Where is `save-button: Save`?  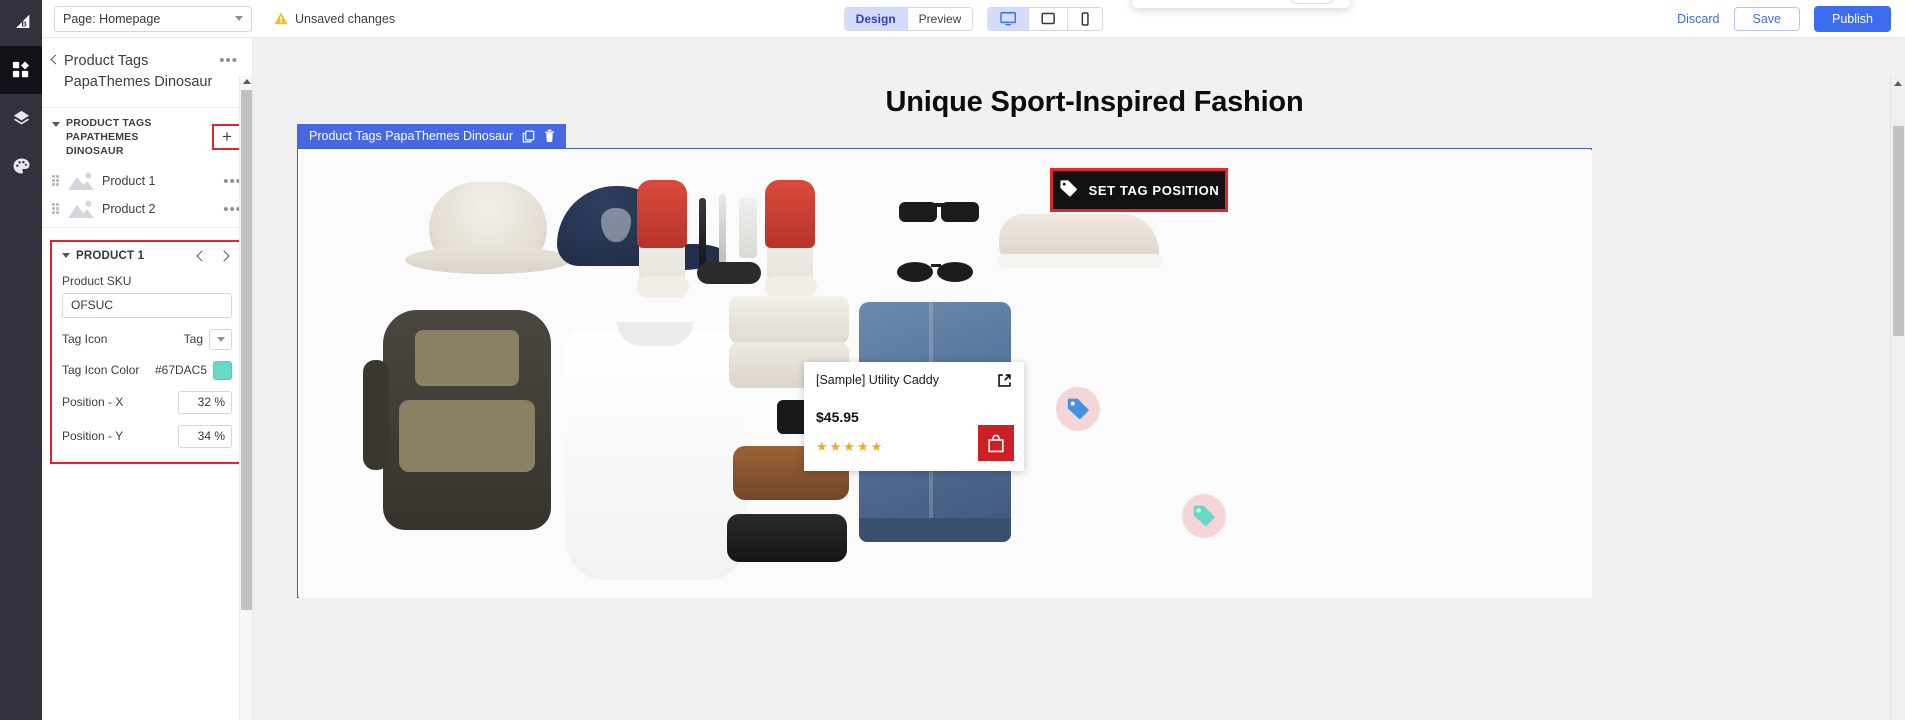
save-button: Save is located at coordinates (1766, 18).